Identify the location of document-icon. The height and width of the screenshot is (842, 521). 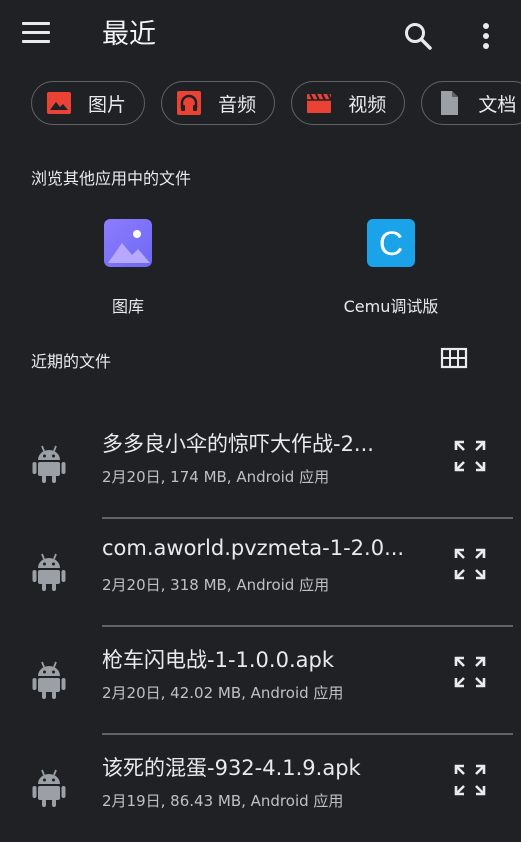
(450, 103).